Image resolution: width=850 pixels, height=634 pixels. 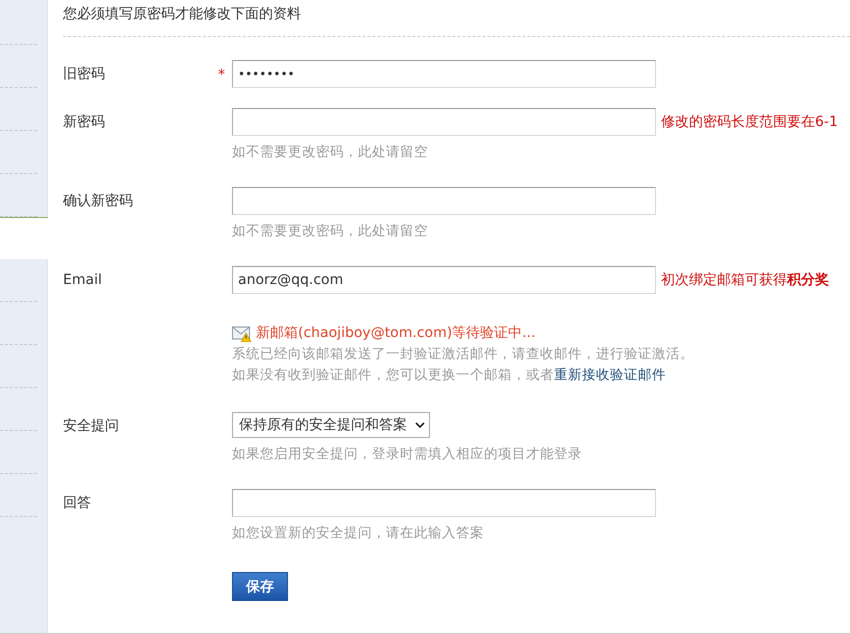 I want to click on required-mark: *, so click(x=221, y=75).